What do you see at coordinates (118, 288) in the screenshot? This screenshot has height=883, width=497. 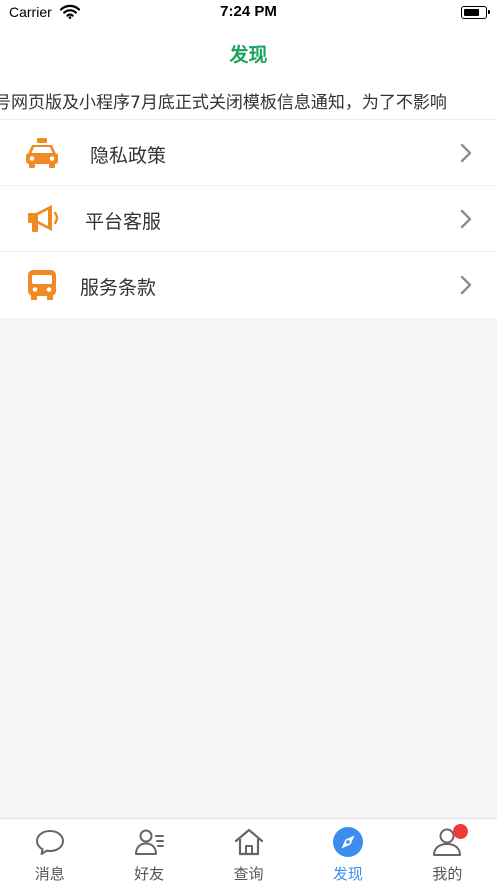 I see `menu-item-label: 服务条款` at bounding box center [118, 288].